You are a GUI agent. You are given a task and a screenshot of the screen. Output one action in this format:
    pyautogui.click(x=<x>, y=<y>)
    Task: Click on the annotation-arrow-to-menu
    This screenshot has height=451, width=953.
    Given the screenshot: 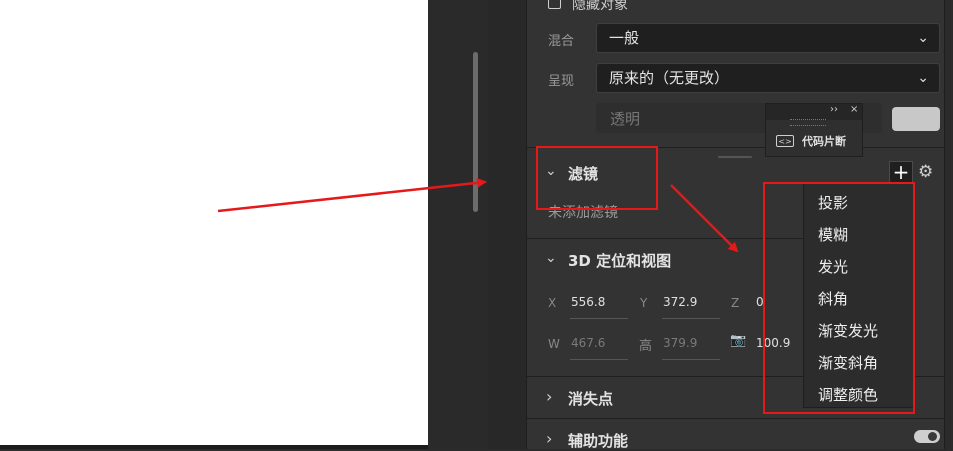 What is the action you would take?
    pyautogui.click(x=704, y=218)
    